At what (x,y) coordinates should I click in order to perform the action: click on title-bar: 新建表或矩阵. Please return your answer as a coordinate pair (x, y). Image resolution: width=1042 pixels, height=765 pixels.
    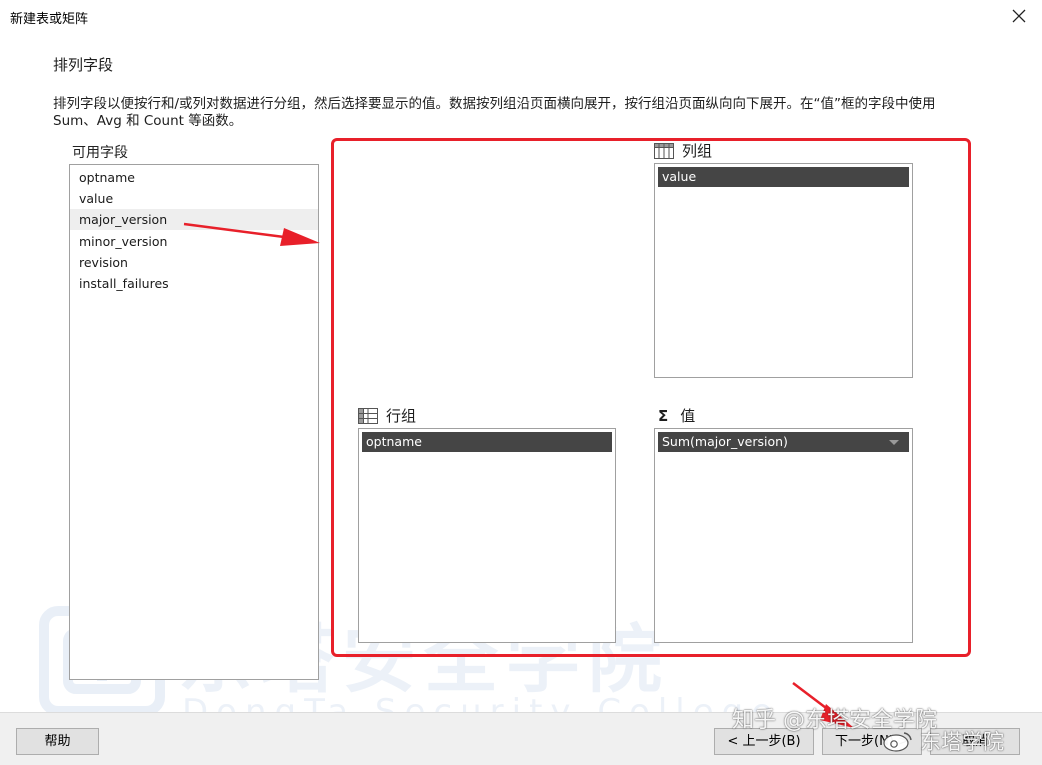
    Looking at the image, I should click on (521, 17).